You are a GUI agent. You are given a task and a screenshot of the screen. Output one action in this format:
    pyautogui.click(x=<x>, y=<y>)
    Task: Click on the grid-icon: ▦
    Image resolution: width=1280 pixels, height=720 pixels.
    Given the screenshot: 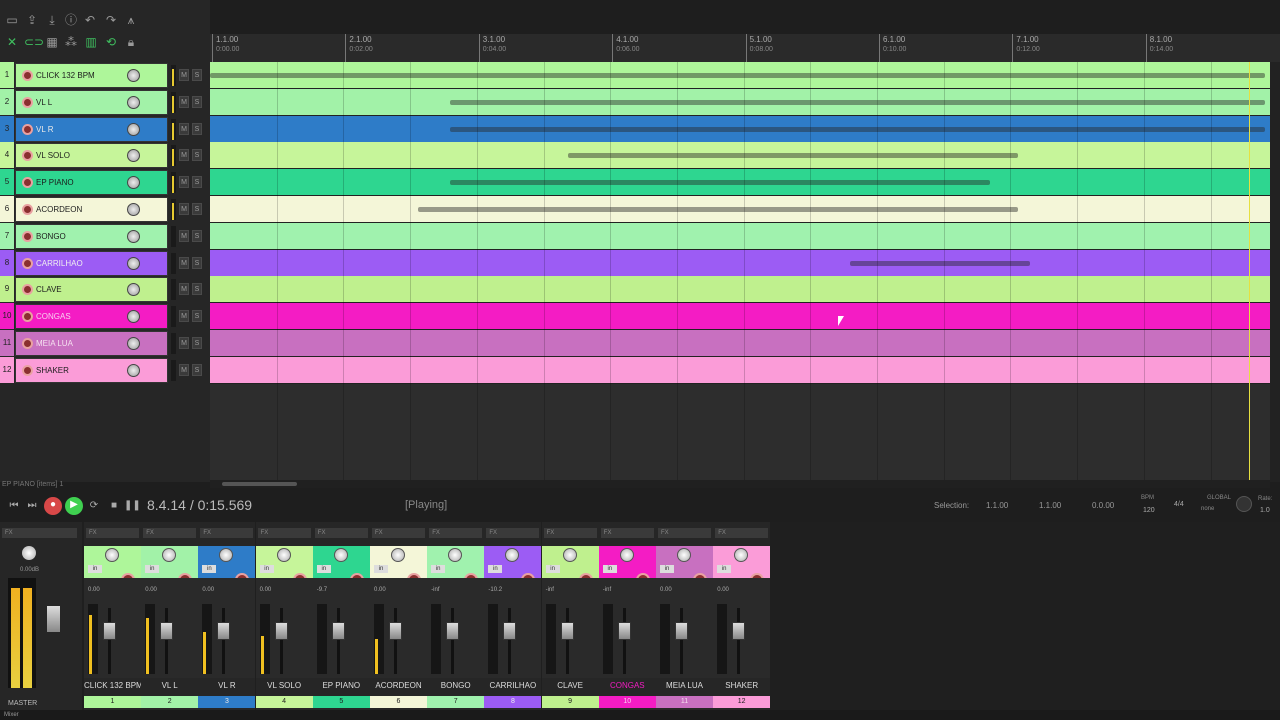 What is the action you would take?
    pyautogui.click(x=52, y=42)
    